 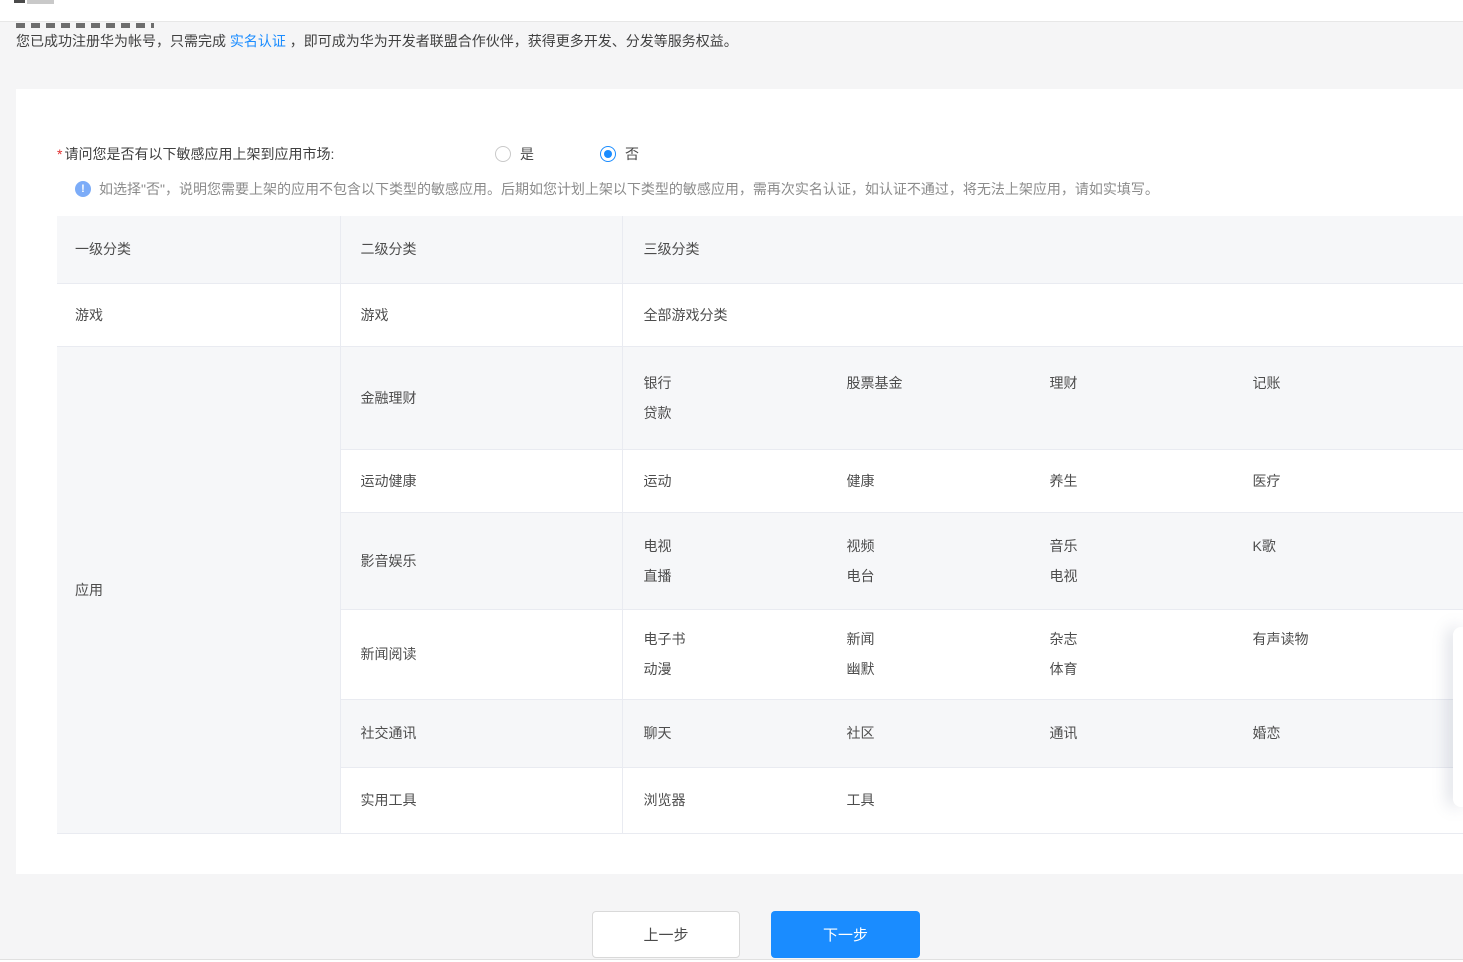 What do you see at coordinates (1264, 545) in the screenshot?
I see `level3-item: K歌` at bounding box center [1264, 545].